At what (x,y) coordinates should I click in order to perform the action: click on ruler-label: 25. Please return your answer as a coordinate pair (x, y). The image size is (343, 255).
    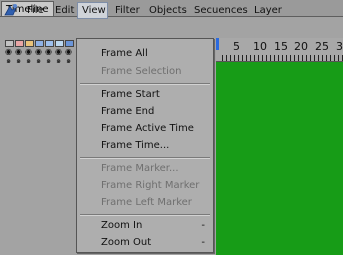
    Looking at the image, I should click on (322, 46).